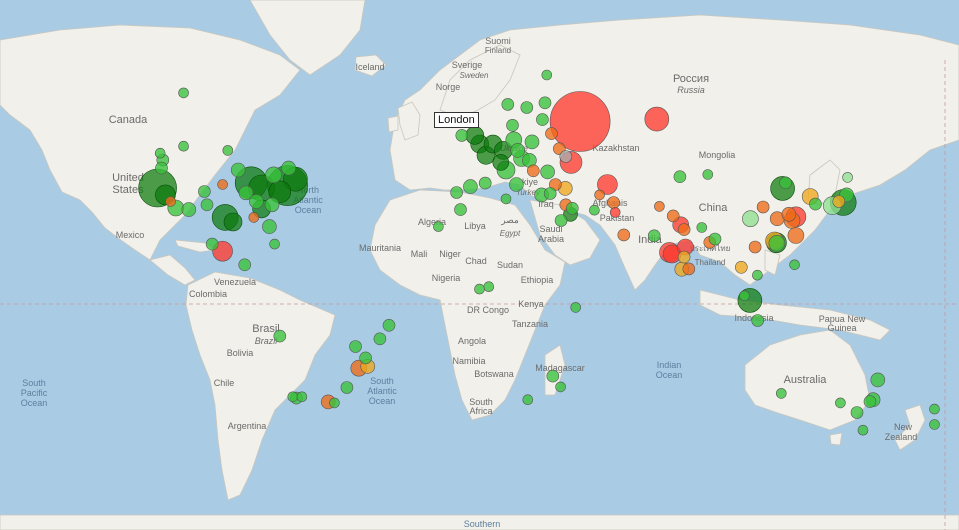  I want to click on marker-tunisia, so click(506, 199).